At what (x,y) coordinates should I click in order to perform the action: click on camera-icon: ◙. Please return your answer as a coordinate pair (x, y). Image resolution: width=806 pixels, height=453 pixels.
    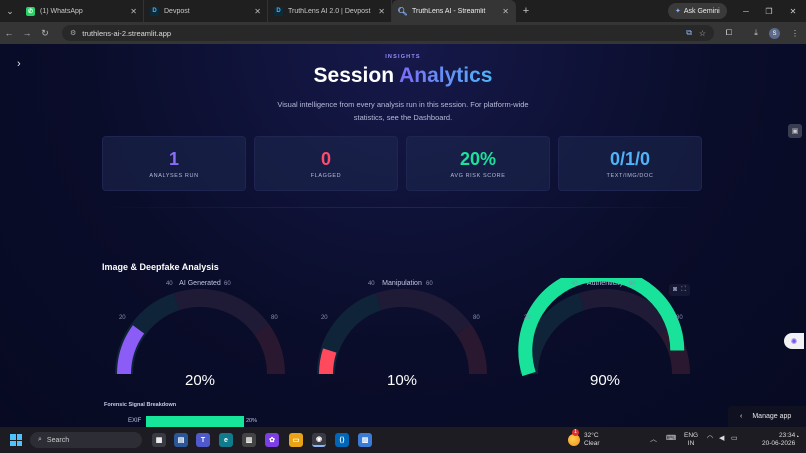
    Looking at the image, I should click on (675, 290).